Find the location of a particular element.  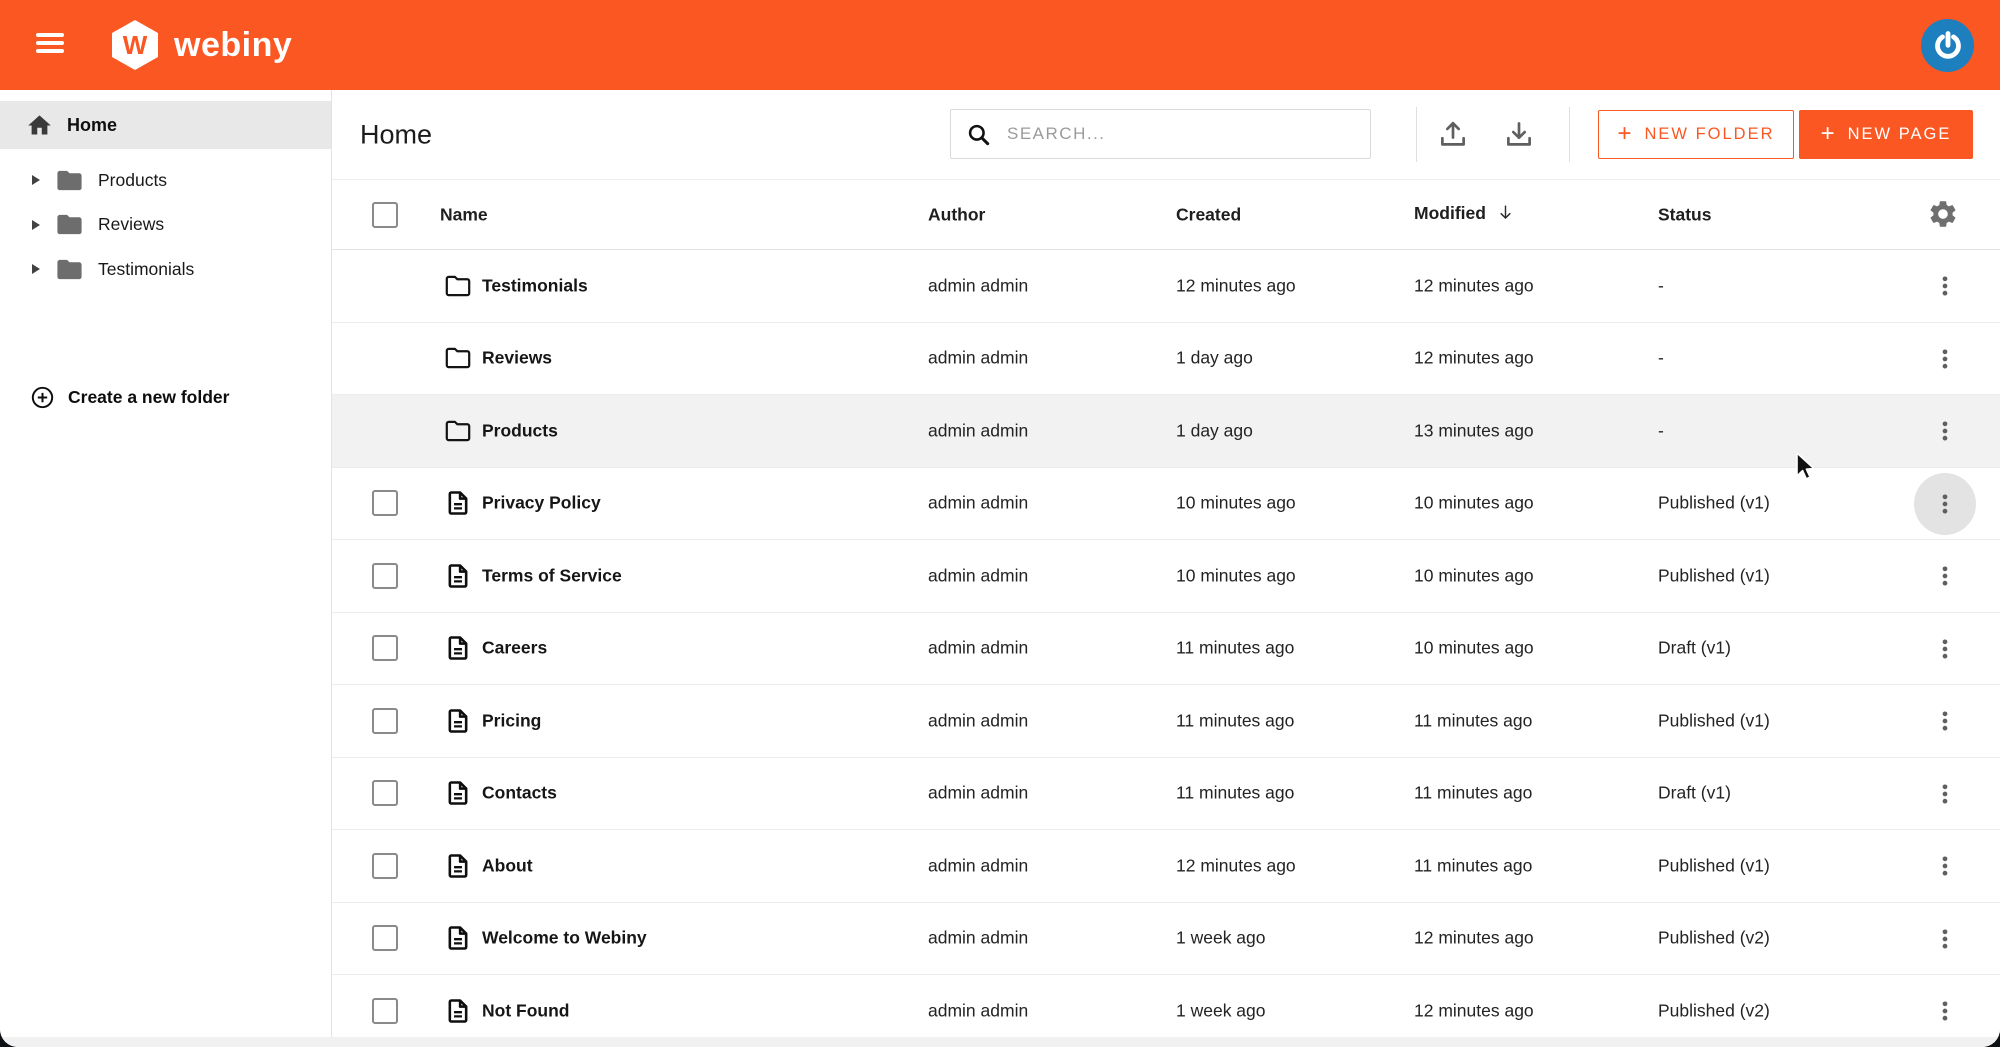

sidebar-folder-label: Testimonials is located at coordinates (146, 268).